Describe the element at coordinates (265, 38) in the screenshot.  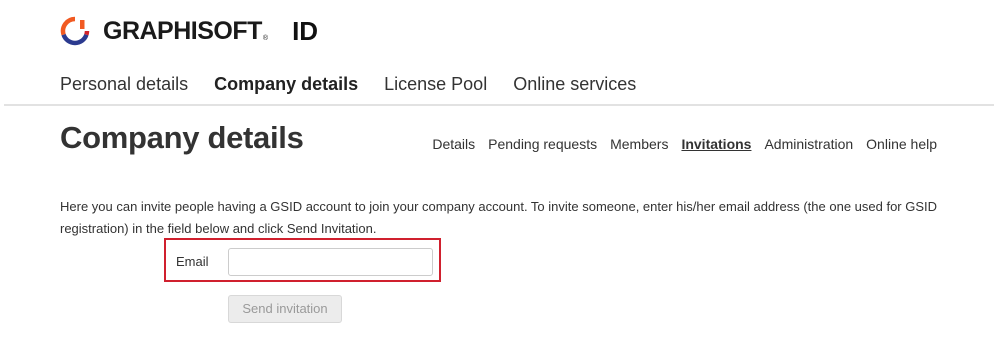
I see `trademark-symbol: ®` at that location.